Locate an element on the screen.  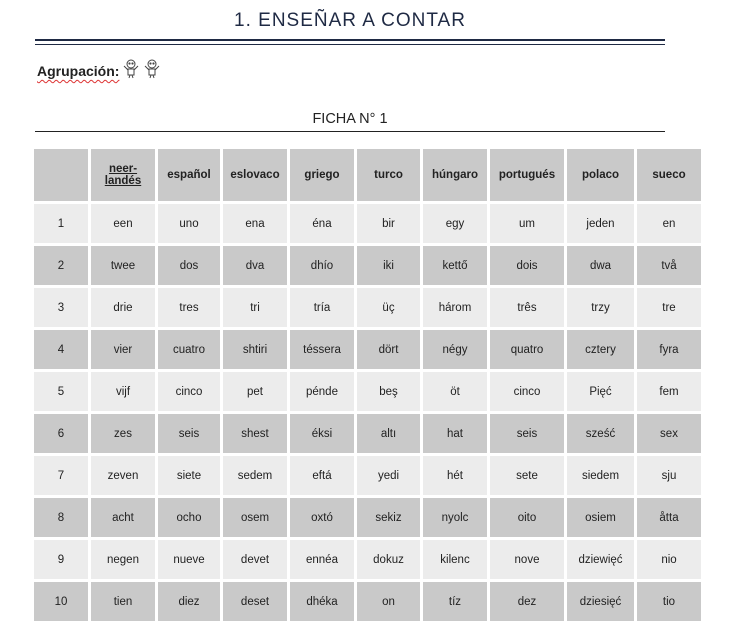
table-cell: jeden is located at coordinates (600, 223).